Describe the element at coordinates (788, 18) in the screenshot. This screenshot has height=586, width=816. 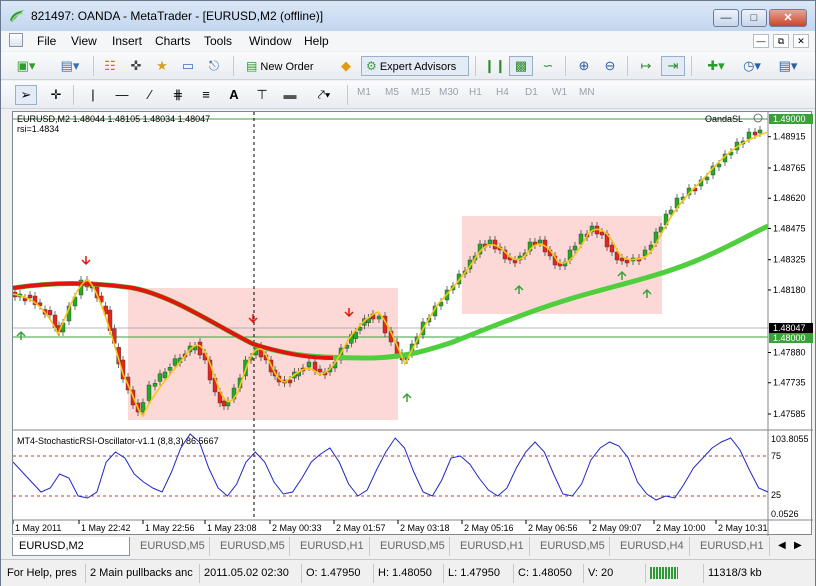
I see `close-button: ✕` at that location.